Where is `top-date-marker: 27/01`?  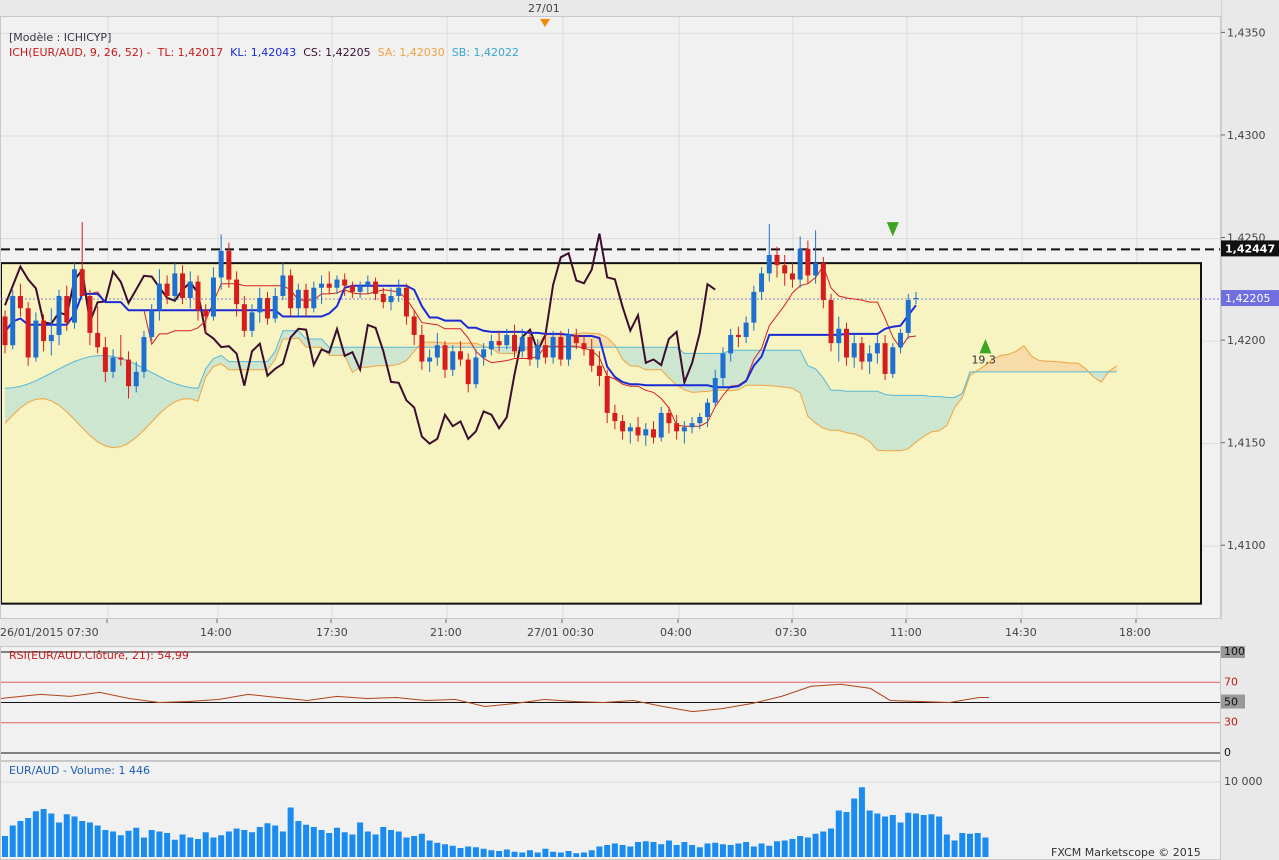
top-date-marker: 27/01 is located at coordinates (544, 8).